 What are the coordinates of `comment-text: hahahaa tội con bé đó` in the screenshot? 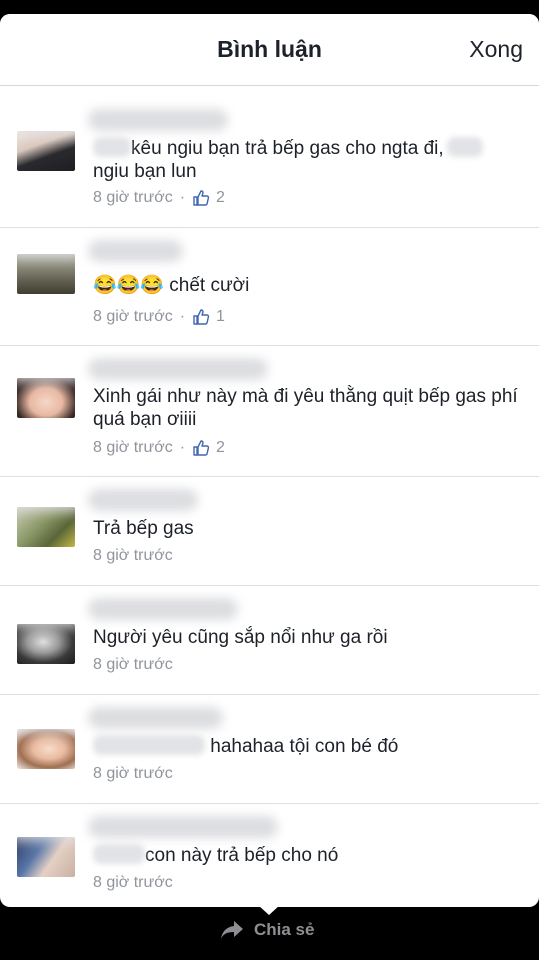 It's located at (307, 746).